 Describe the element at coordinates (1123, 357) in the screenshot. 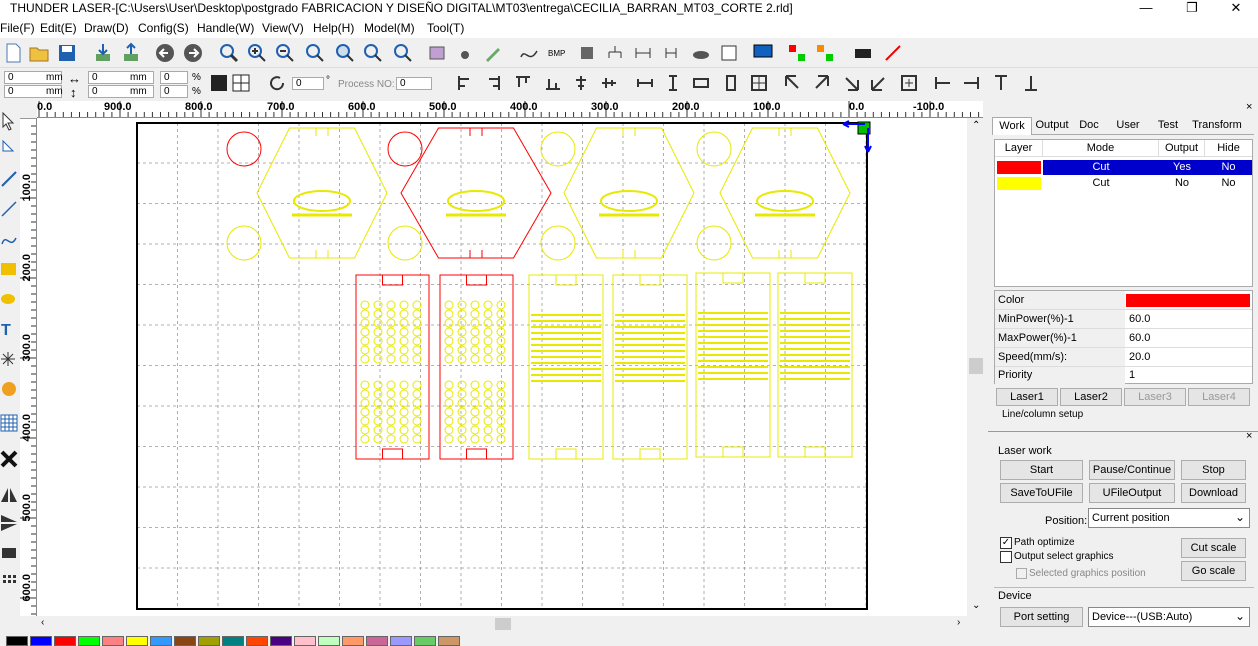

I see `prop-row: Speed(mm/s): 20.0` at that location.